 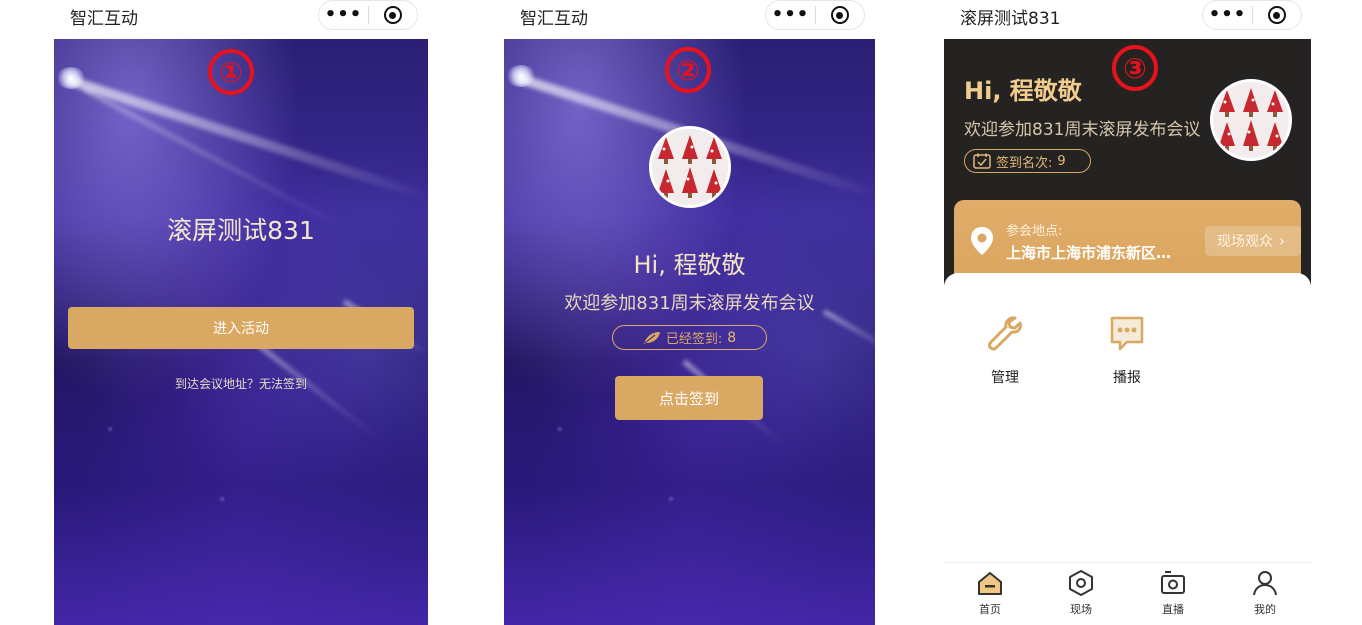 I want to click on audience-button: 现场观众 ›, so click(x=1253, y=241).